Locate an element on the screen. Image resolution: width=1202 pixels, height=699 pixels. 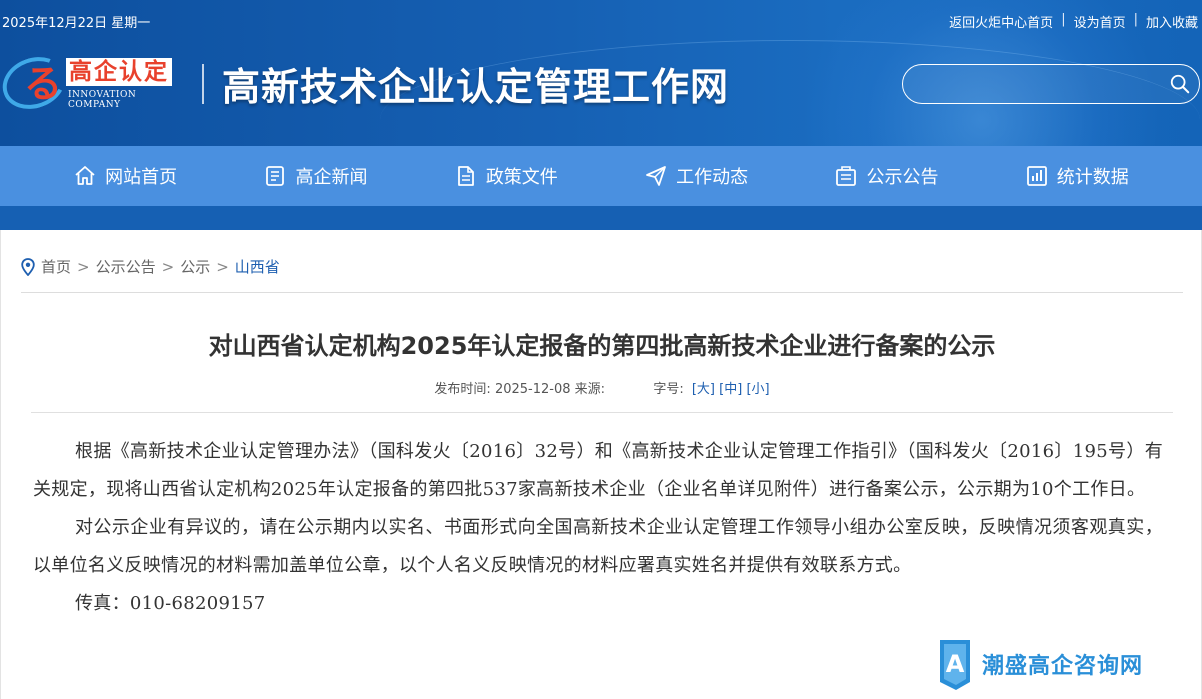
article-meta: 发布时间: 2025-12-08 来源: 字号: [大] [中] [小] is located at coordinates (601, 387).